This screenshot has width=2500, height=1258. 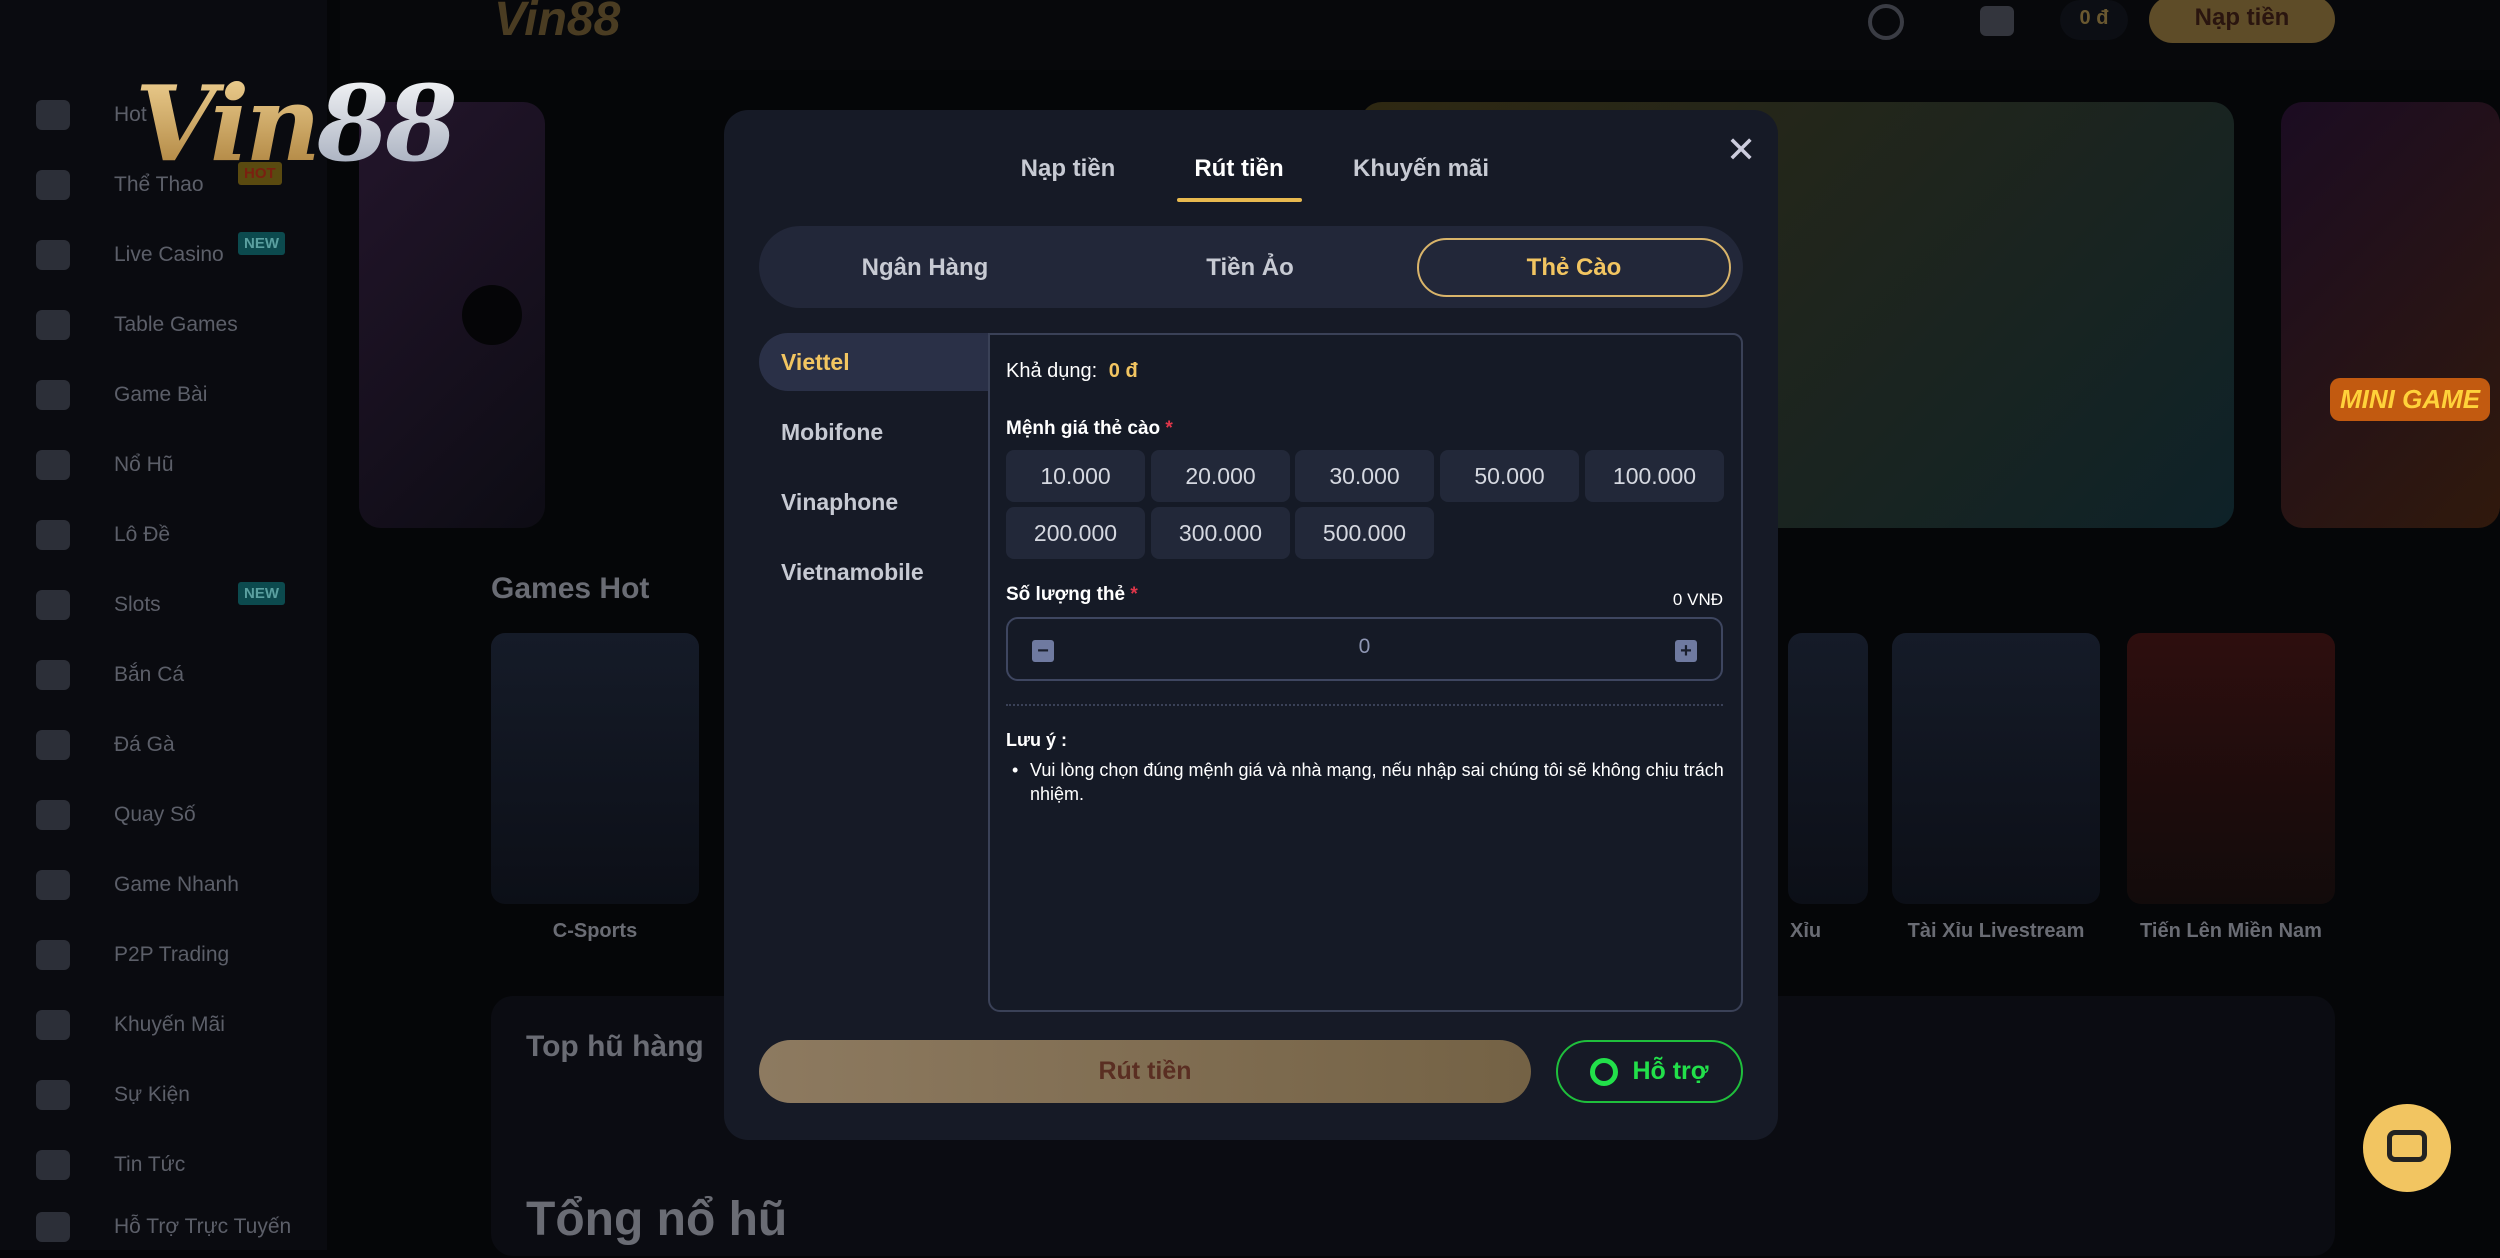 What do you see at coordinates (165, 675) in the screenshot?
I see `sidebar-item: Bắn Cá` at bounding box center [165, 675].